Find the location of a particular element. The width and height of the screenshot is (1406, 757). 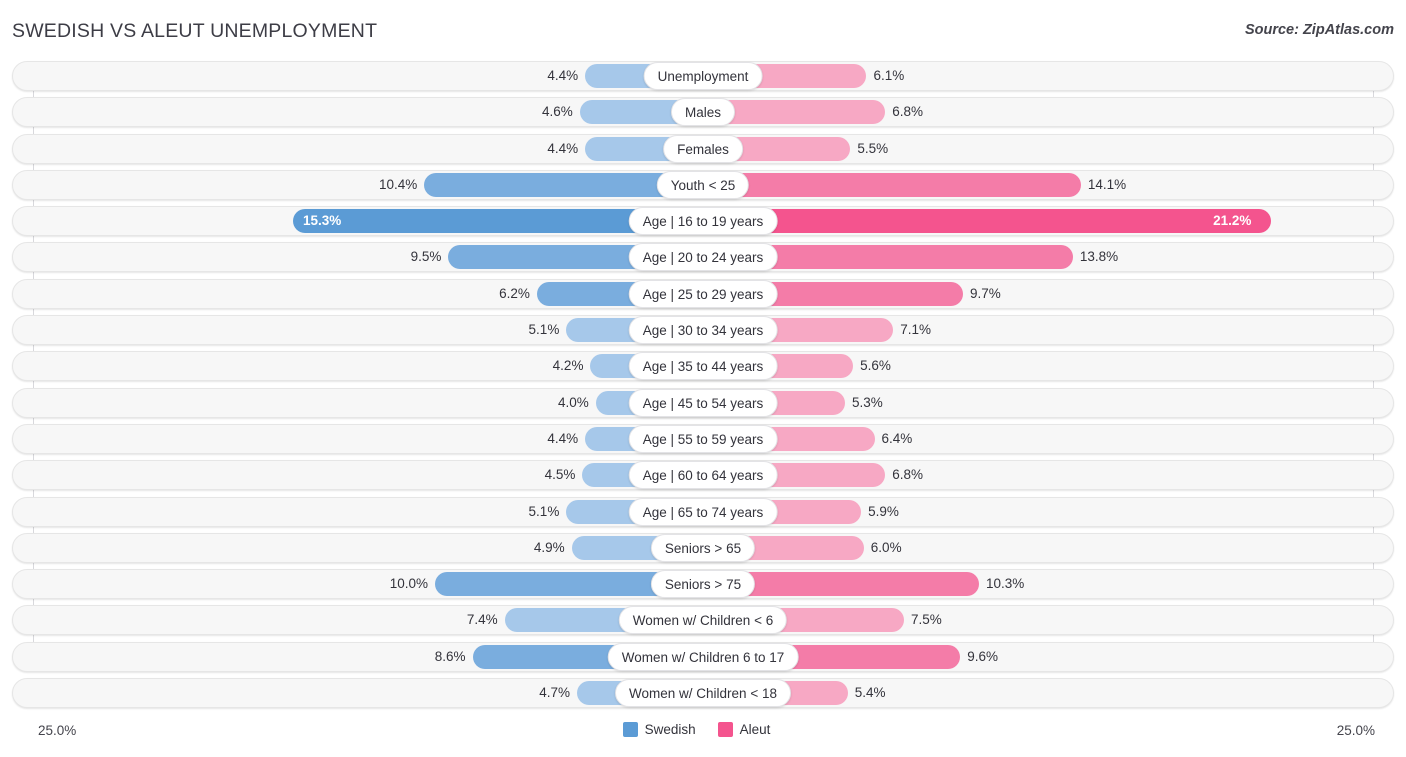

value-label-aleut: 5.5% is located at coordinates (873, 148).